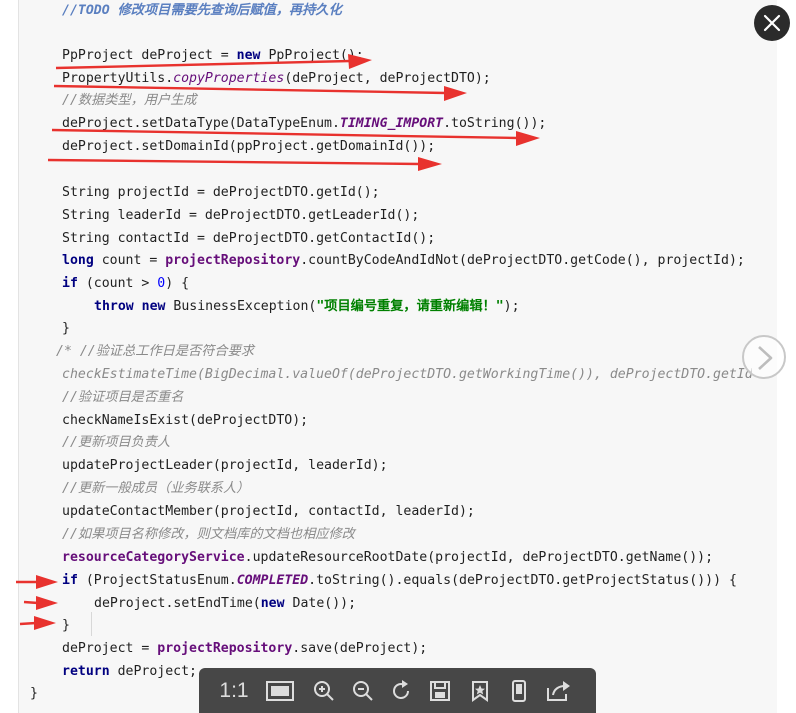 This screenshot has height=713, width=796. I want to click on enum-constant: COMPLETED, so click(272, 580).